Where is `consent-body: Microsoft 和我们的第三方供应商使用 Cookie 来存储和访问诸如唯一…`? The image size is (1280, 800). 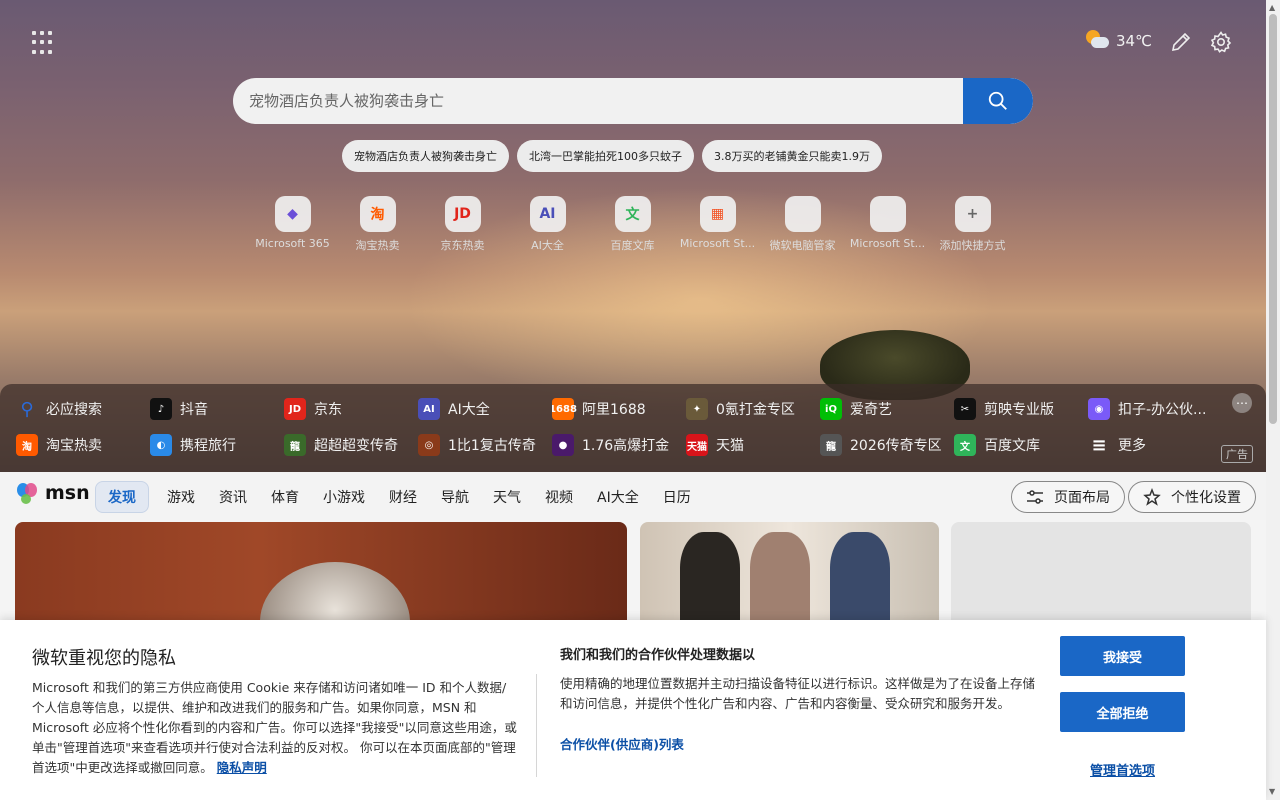
consent-body: Microsoft 和我们的第三方供应商使用 Cookie 来存储和访问诸如唯一… is located at coordinates (274, 728).